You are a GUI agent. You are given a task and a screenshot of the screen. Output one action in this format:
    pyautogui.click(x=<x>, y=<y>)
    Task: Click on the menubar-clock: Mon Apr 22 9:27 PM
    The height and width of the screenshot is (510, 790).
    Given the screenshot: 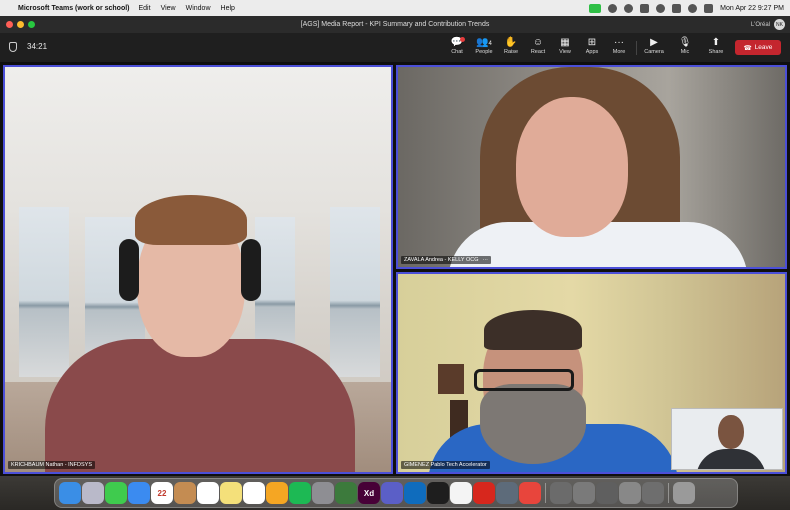 What is the action you would take?
    pyautogui.click(x=752, y=8)
    